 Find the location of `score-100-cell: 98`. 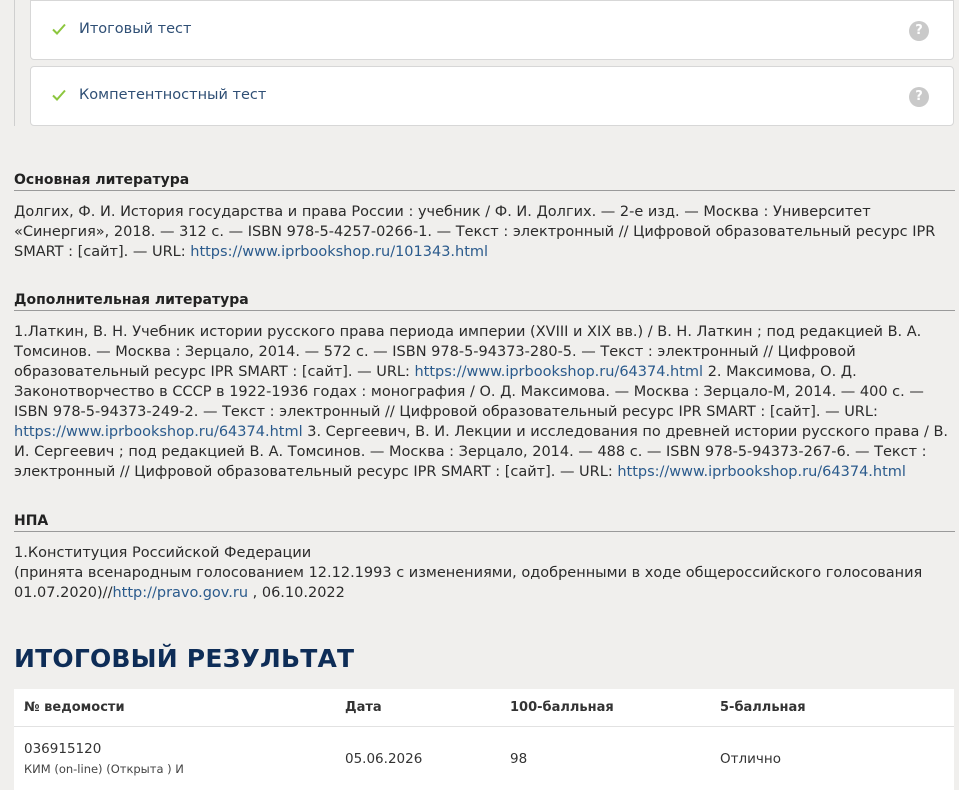

score-100-cell: 98 is located at coordinates (605, 758).